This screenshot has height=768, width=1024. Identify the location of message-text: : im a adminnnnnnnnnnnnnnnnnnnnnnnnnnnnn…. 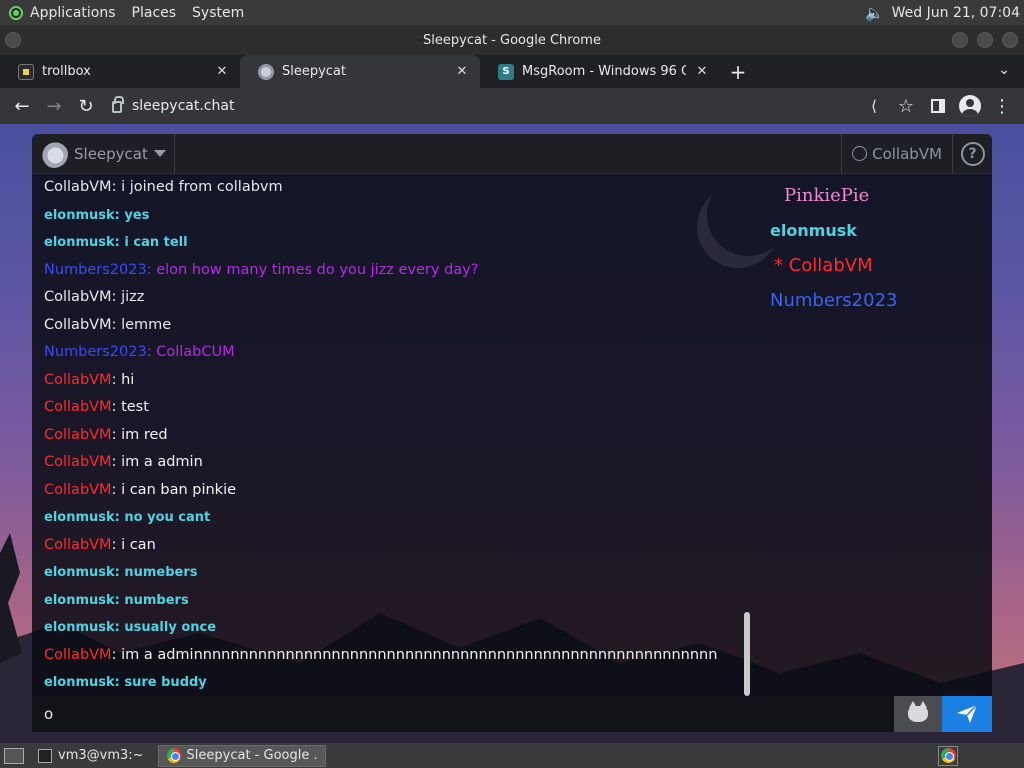
(414, 654).